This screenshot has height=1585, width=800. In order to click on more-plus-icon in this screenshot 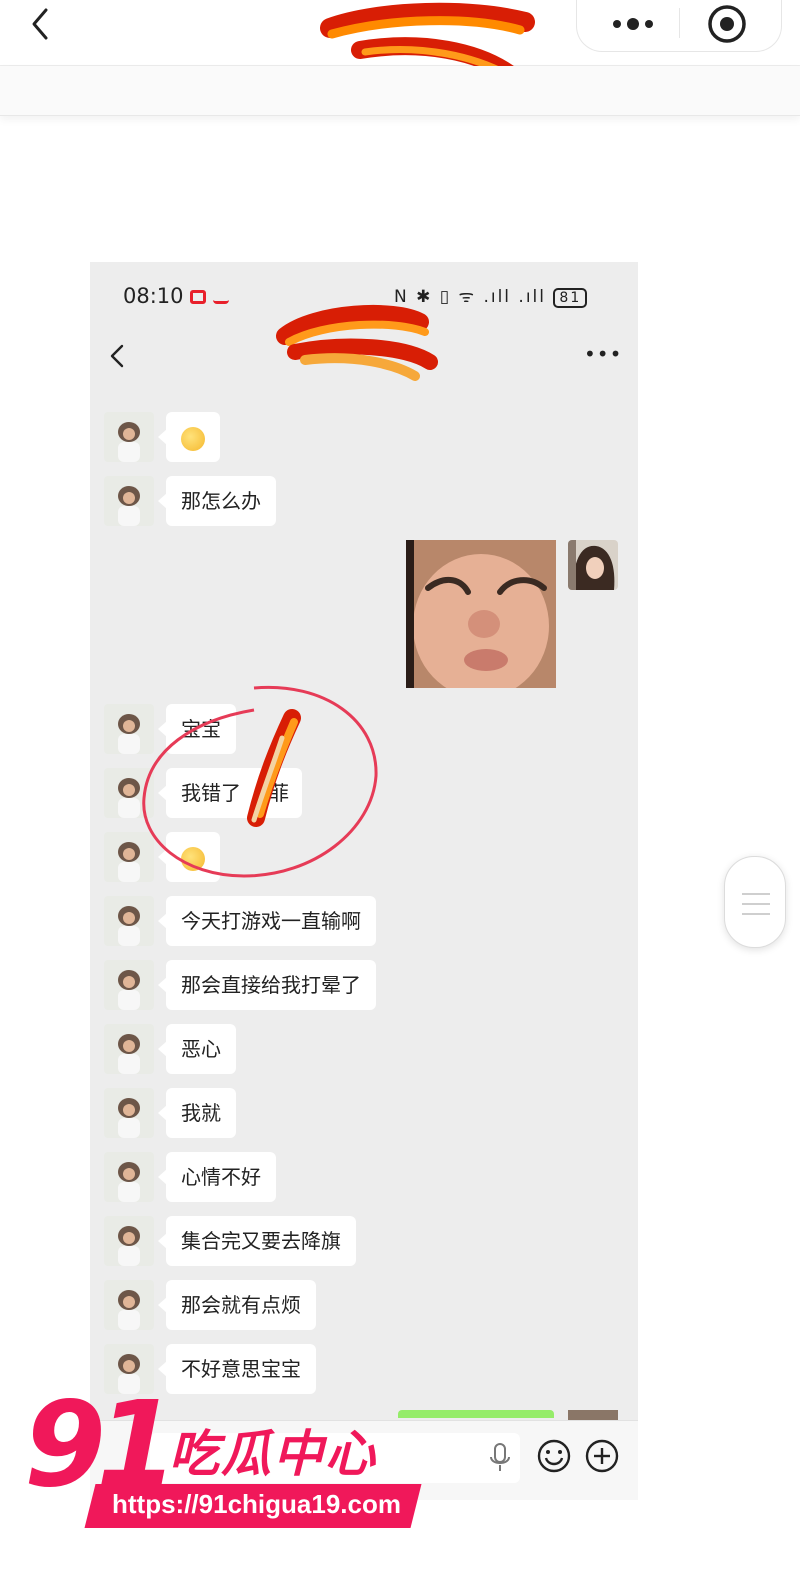, I will do `click(602, 1456)`.